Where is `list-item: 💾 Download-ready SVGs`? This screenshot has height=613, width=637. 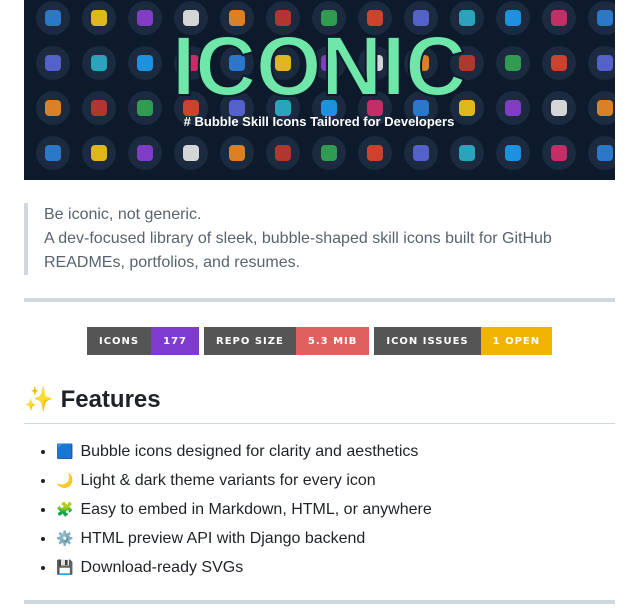
list-item: 💾 Download-ready SVGs is located at coordinates (244, 567).